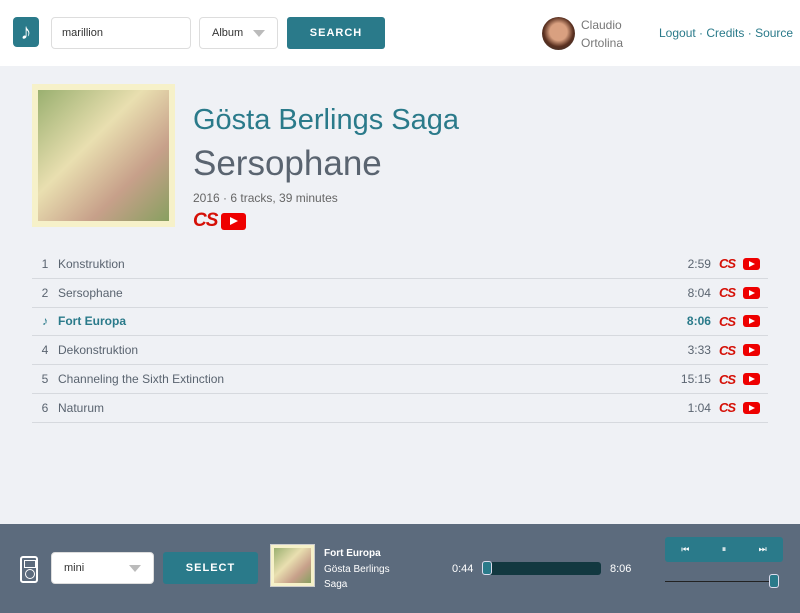  What do you see at coordinates (45, 292) in the screenshot?
I see `track-number: 2` at bounding box center [45, 292].